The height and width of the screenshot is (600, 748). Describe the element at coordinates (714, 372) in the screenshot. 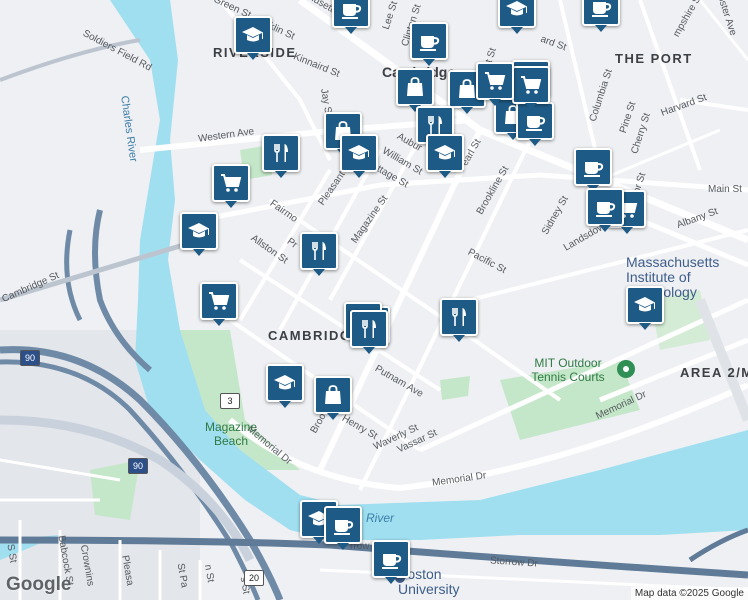

I see `area-label-area2: AREA 2/MIT` at that location.